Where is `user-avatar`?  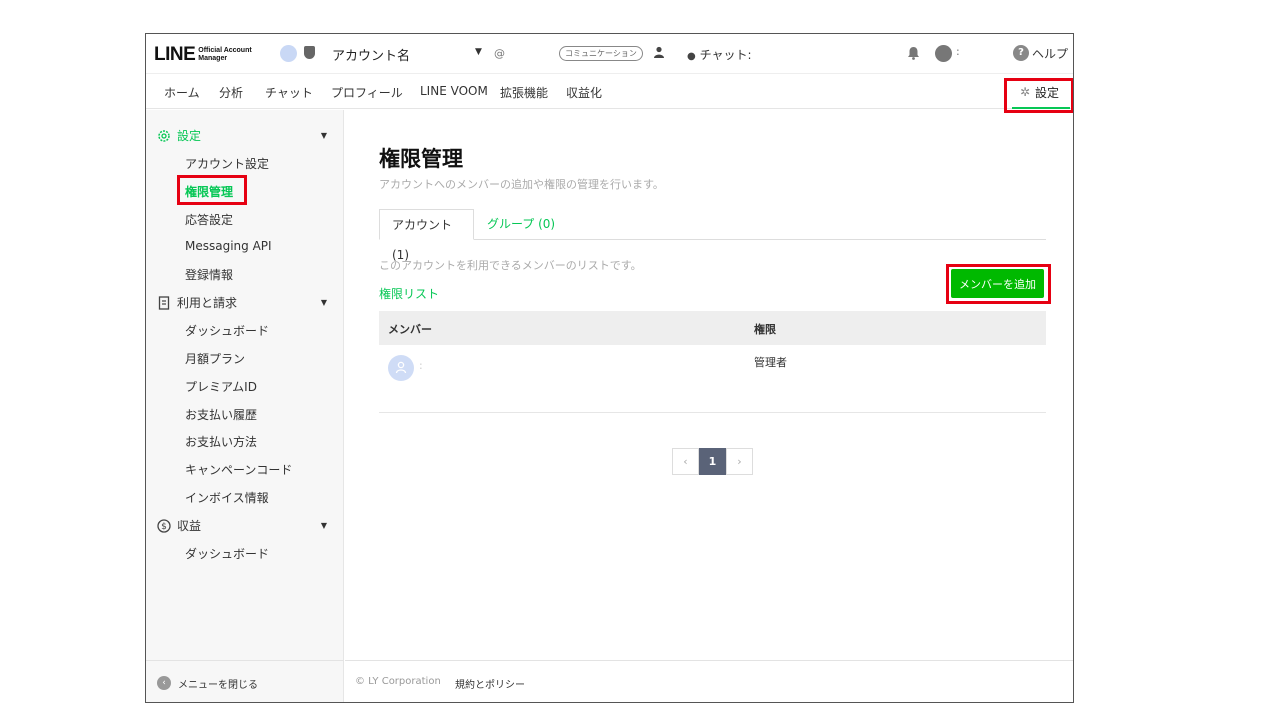
user-avatar is located at coordinates (943, 53).